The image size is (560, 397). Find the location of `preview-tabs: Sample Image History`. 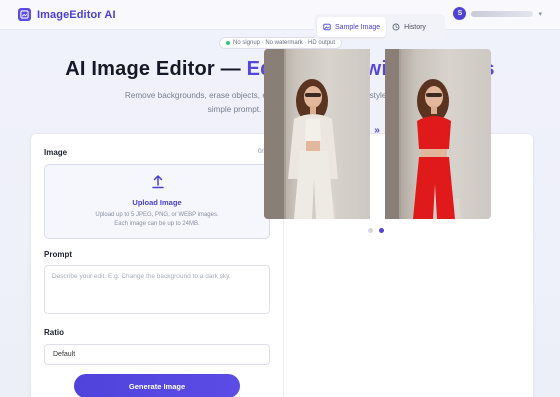

preview-tabs: Sample Image History is located at coordinates (379, 27).